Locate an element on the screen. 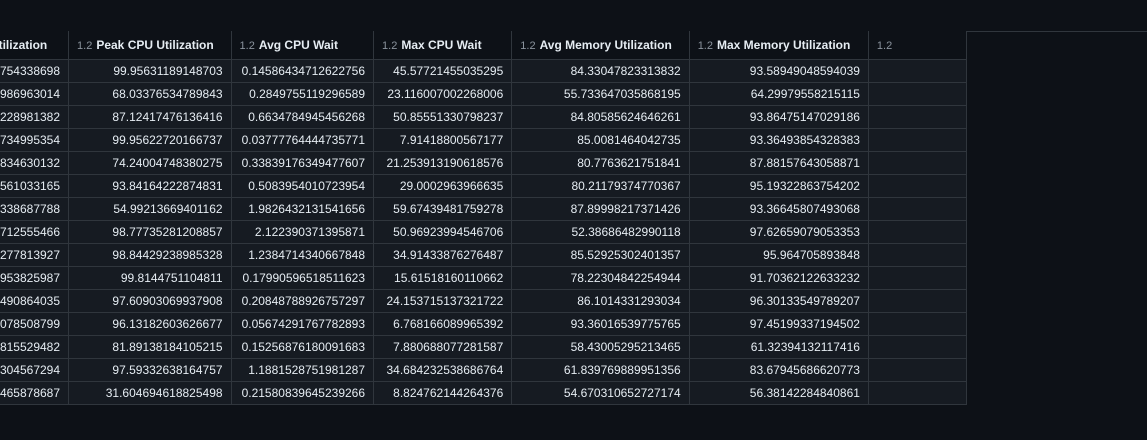 The width and height of the screenshot is (1147, 440). table-cell: 97.59332638164757 is located at coordinates (150, 370).